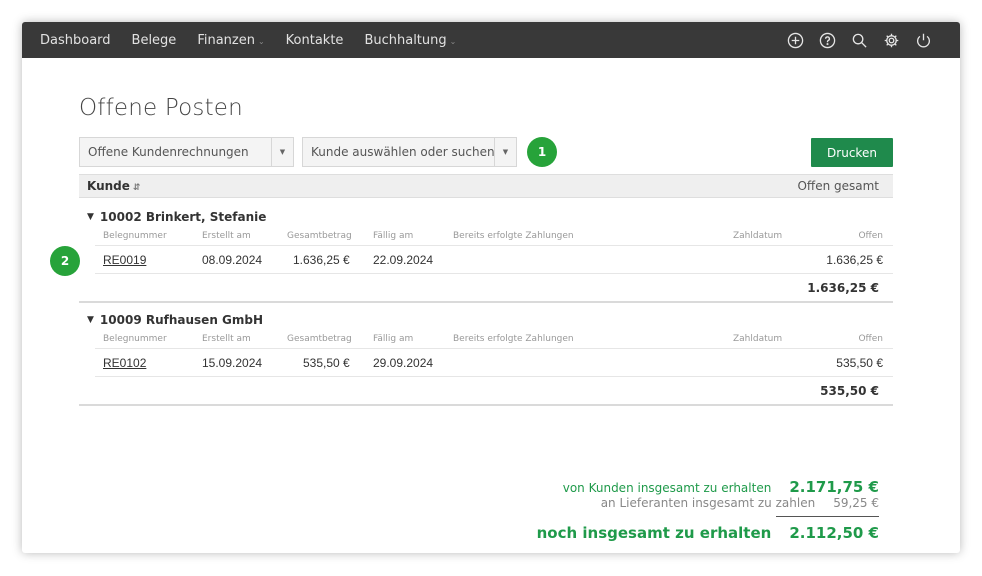 This screenshot has height=576, width=982. What do you see at coordinates (542, 152) in the screenshot?
I see `step-badge-1: 1` at bounding box center [542, 152].